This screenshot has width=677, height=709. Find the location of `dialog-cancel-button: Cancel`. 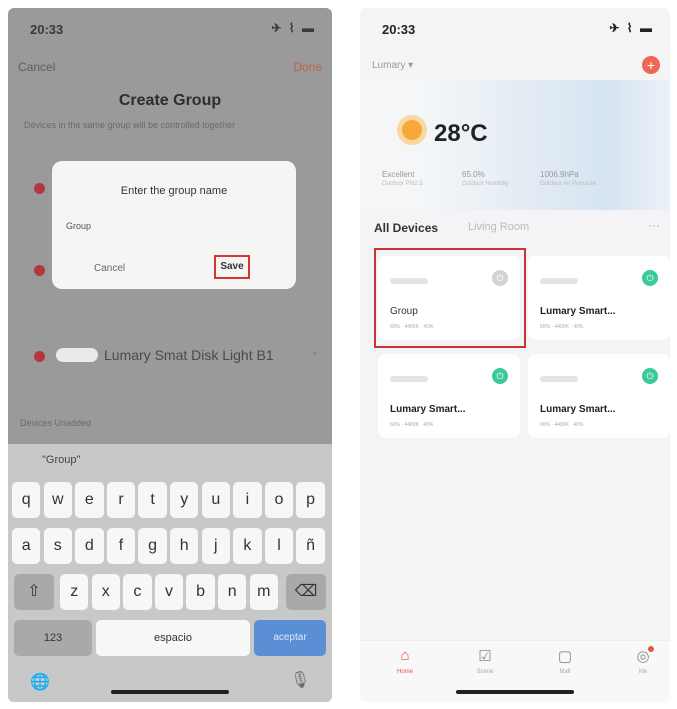

dialog-cancel-button: Cancel is located at coordinates (109, 268).